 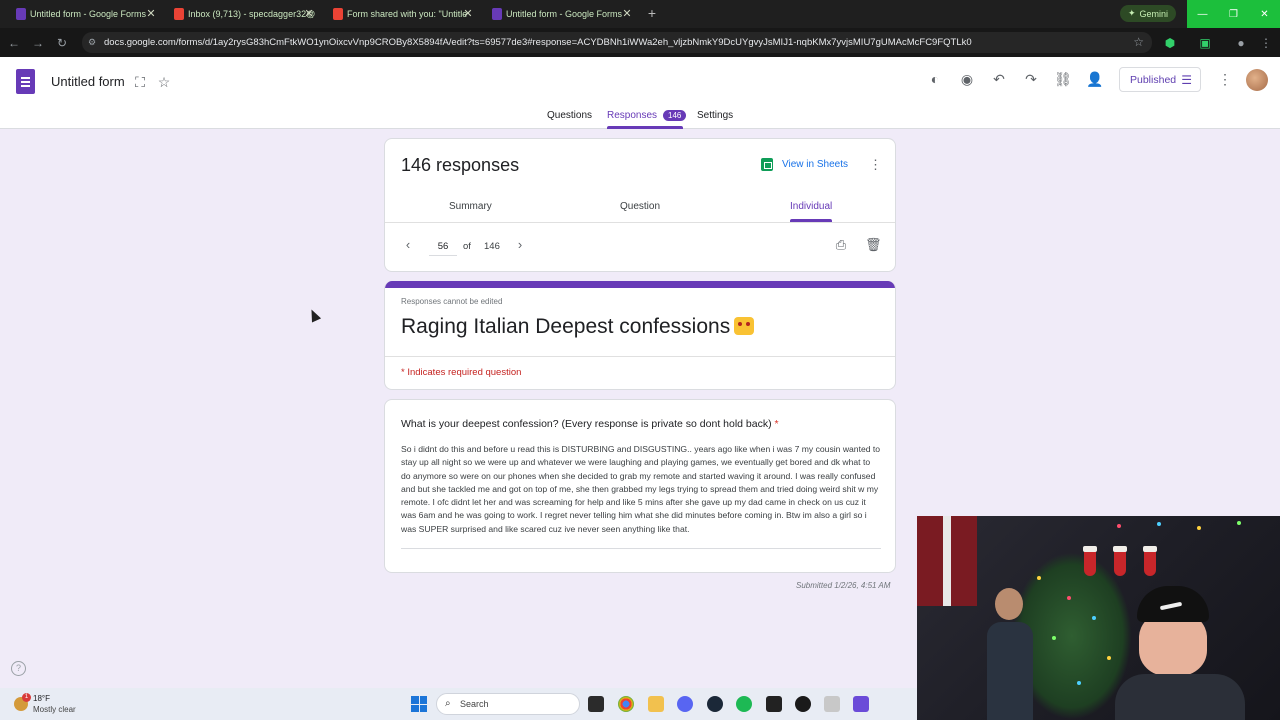 What do you see at coordinates (460, 165) in the screenshot?
I see `responses-count-title: 146 responses` at bounding box center [460, 165].